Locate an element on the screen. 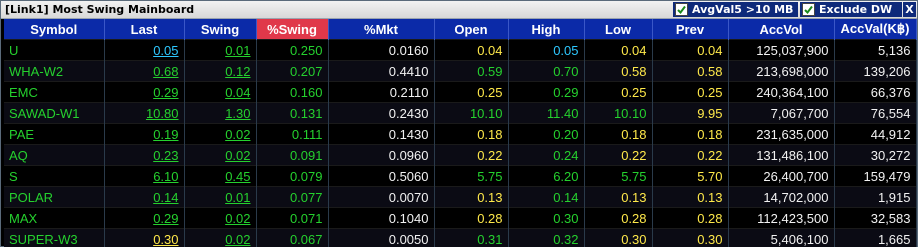  cell-low: 0.28 is located at coordinates (618, 218).